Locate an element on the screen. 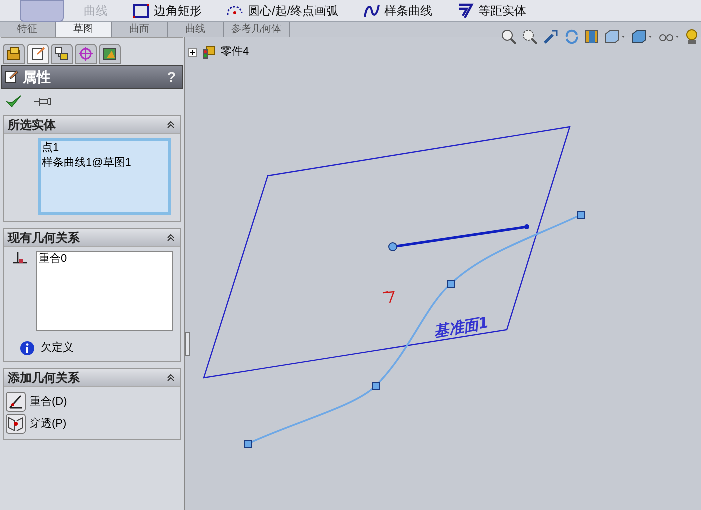 The image size is (701, 510). panel-title: 属性 is located at coordinates (37, 77).